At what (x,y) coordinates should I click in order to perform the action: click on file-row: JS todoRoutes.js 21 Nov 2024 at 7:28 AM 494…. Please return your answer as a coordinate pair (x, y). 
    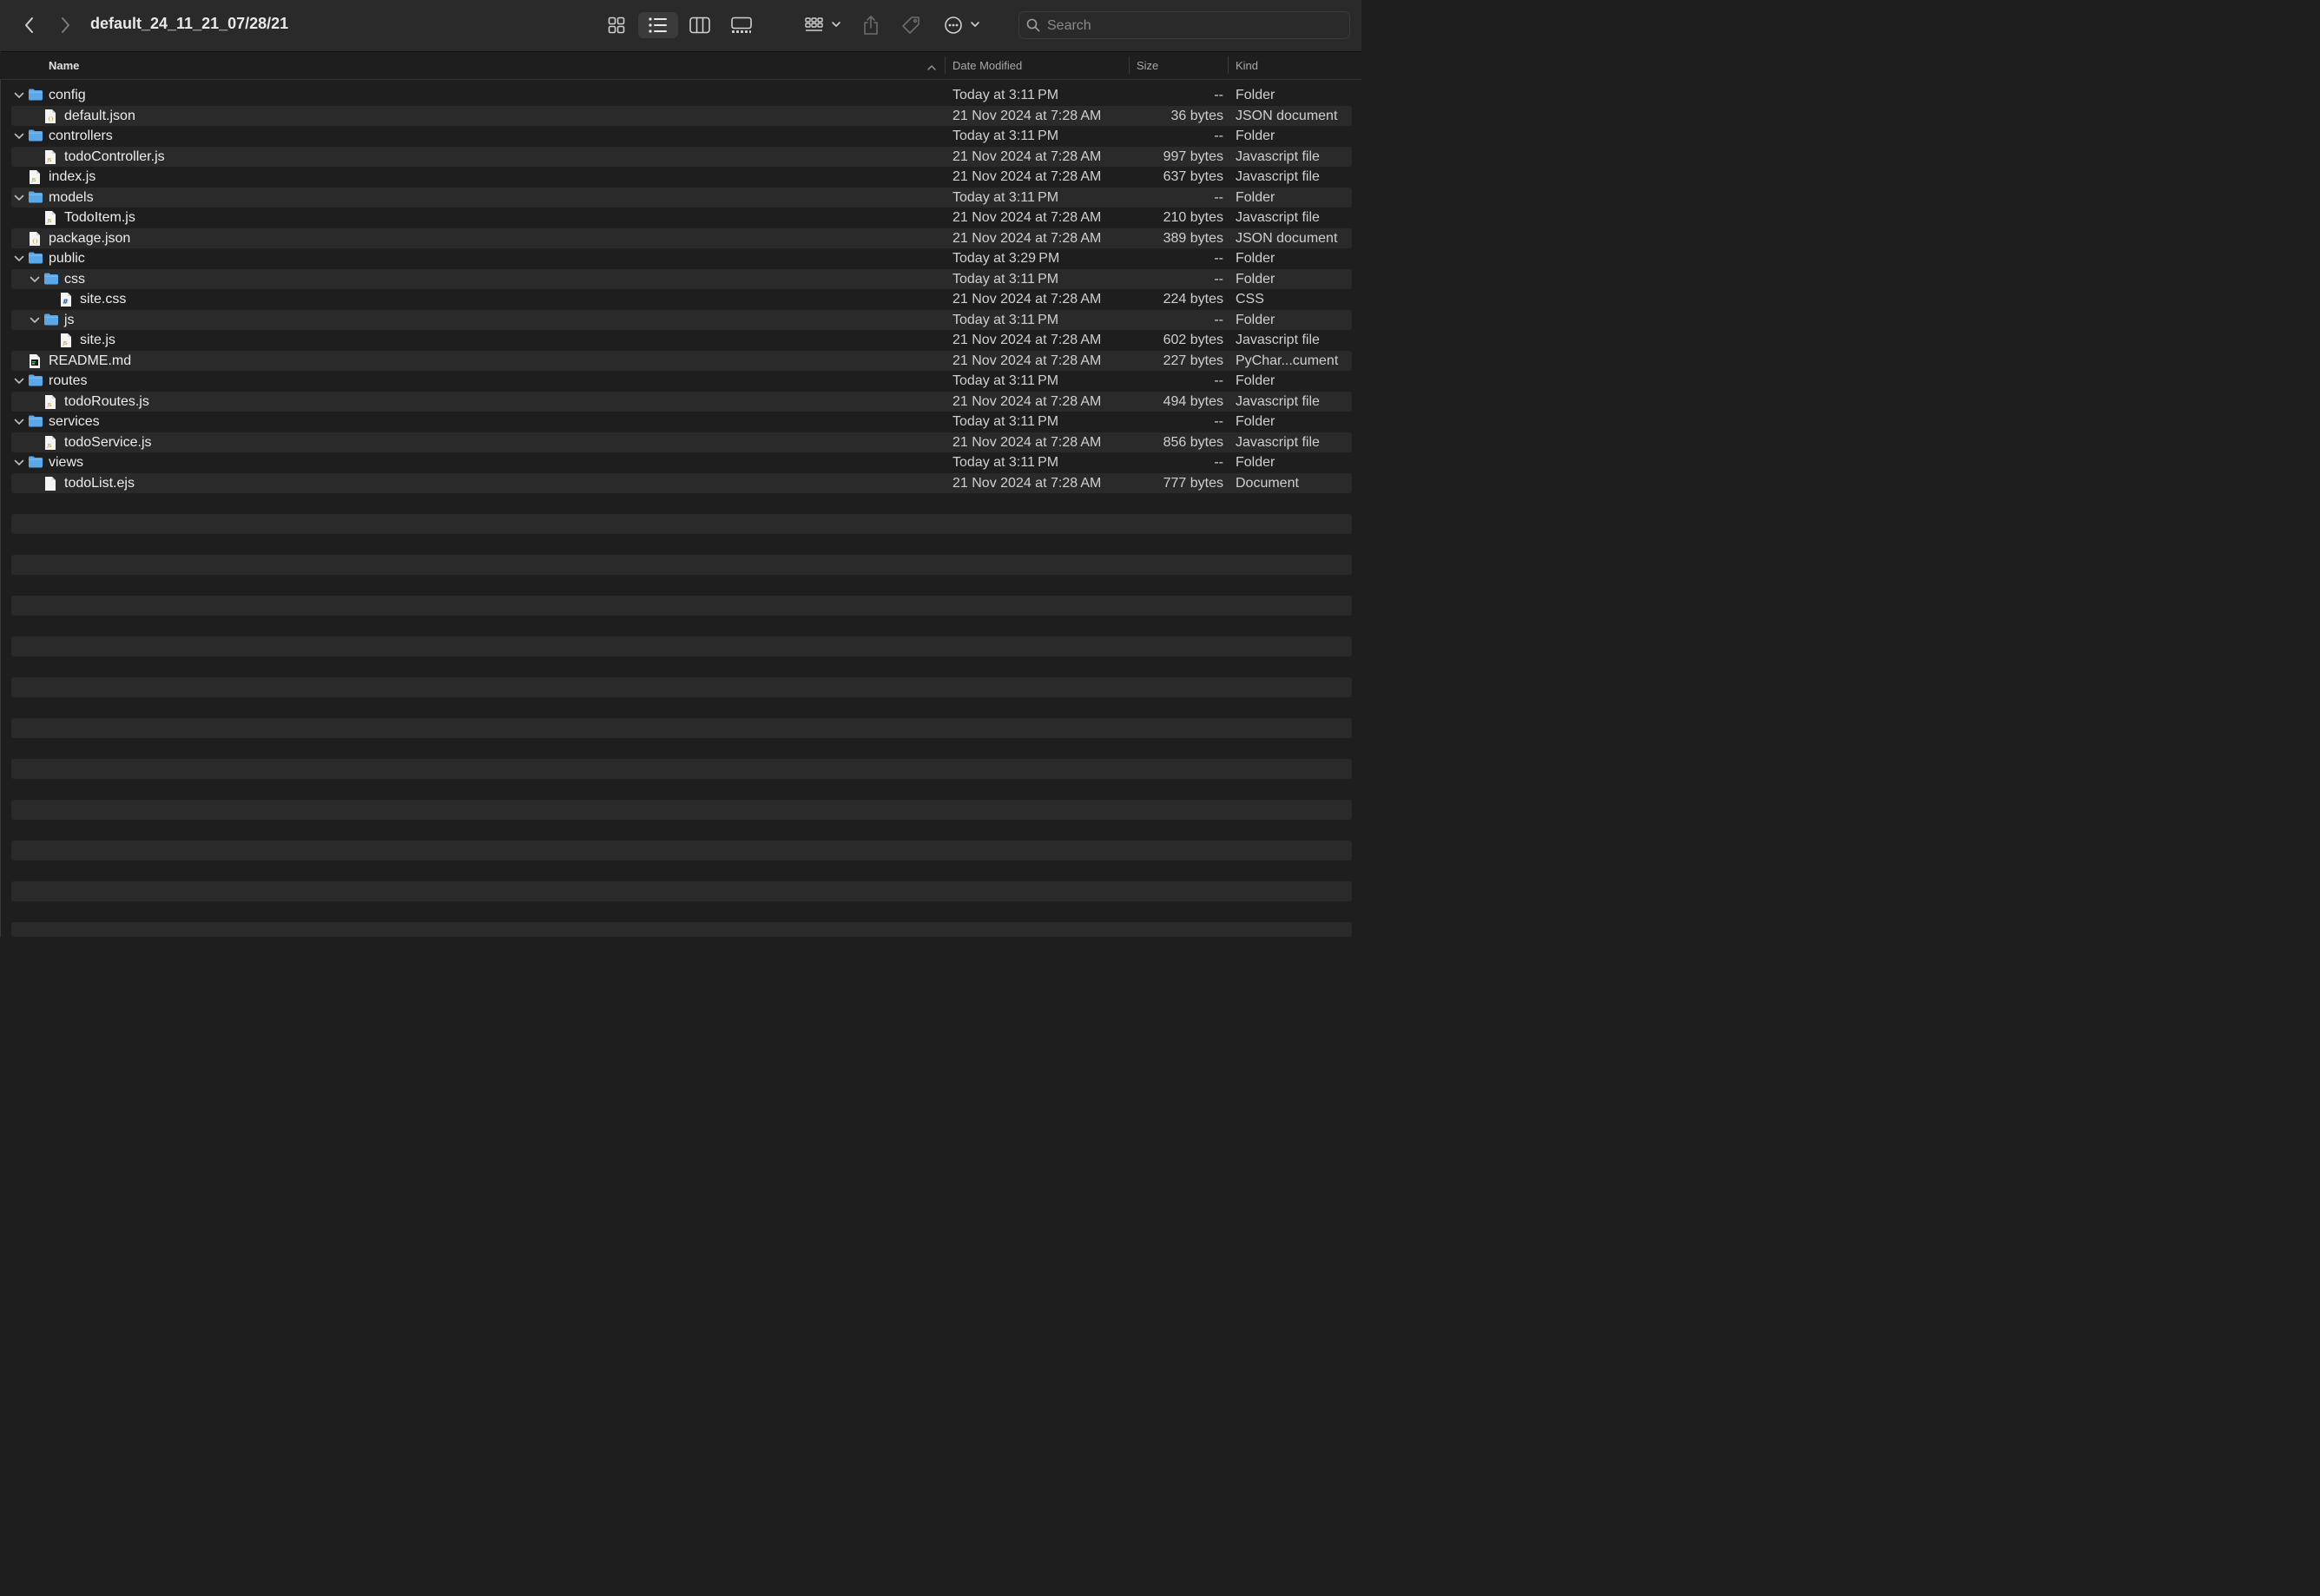
    Looking at the image, I should click on (681, 401).